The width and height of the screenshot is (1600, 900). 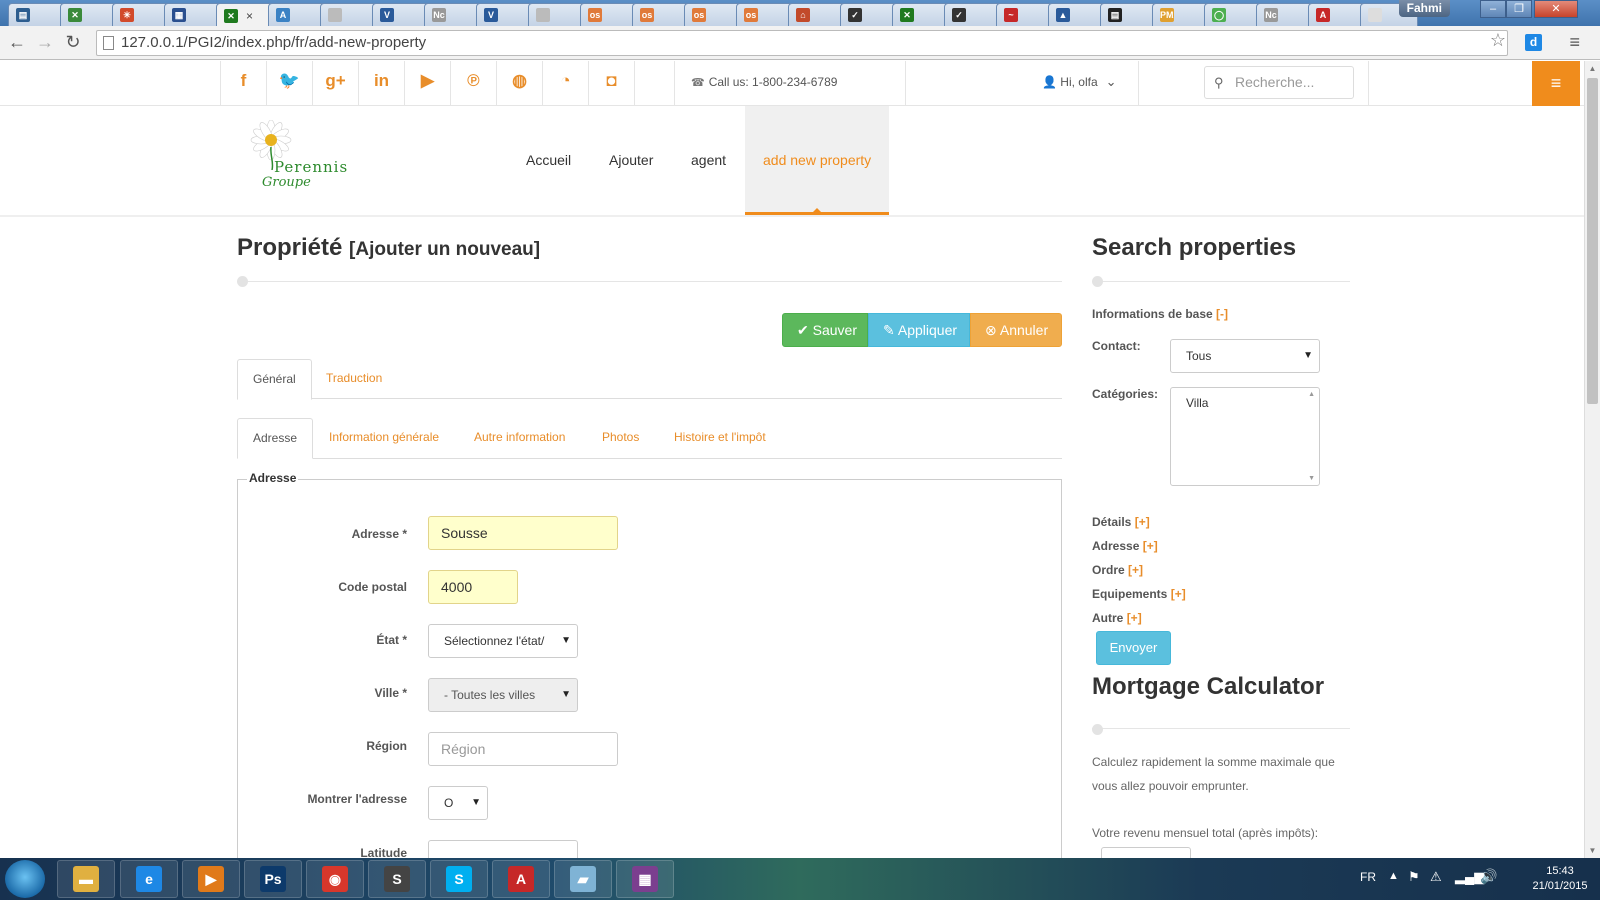 I want to click on start-button, so click(x=25, y=879).